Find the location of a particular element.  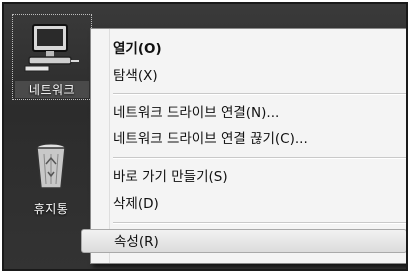

recycle-bin-desktop-icon: 휴지통 is located at coordinates (51, 179).